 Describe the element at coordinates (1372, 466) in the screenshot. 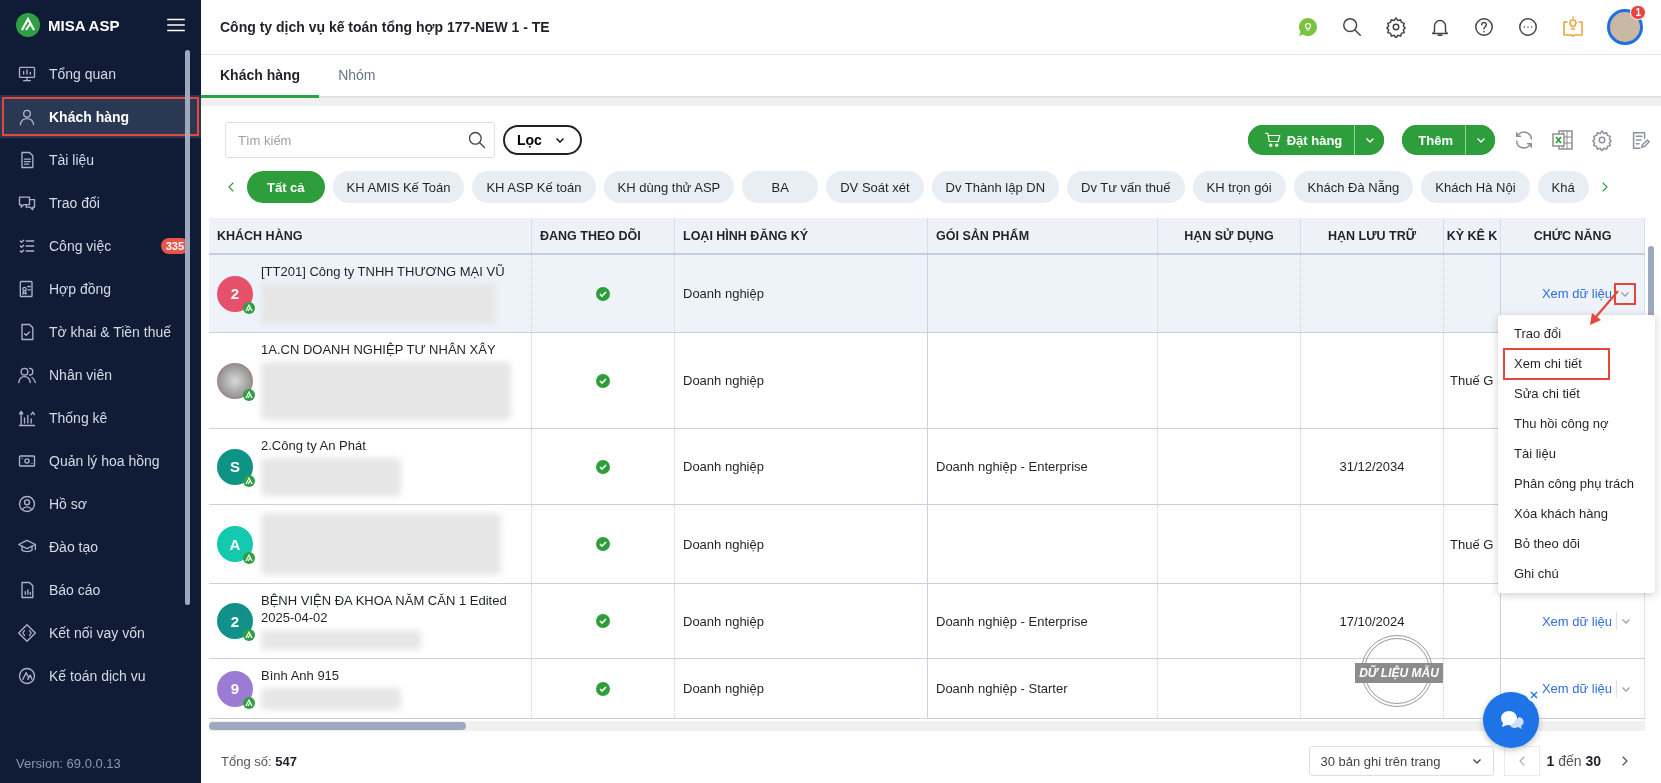

I see `storage-date: 31/12/2034` at that location.